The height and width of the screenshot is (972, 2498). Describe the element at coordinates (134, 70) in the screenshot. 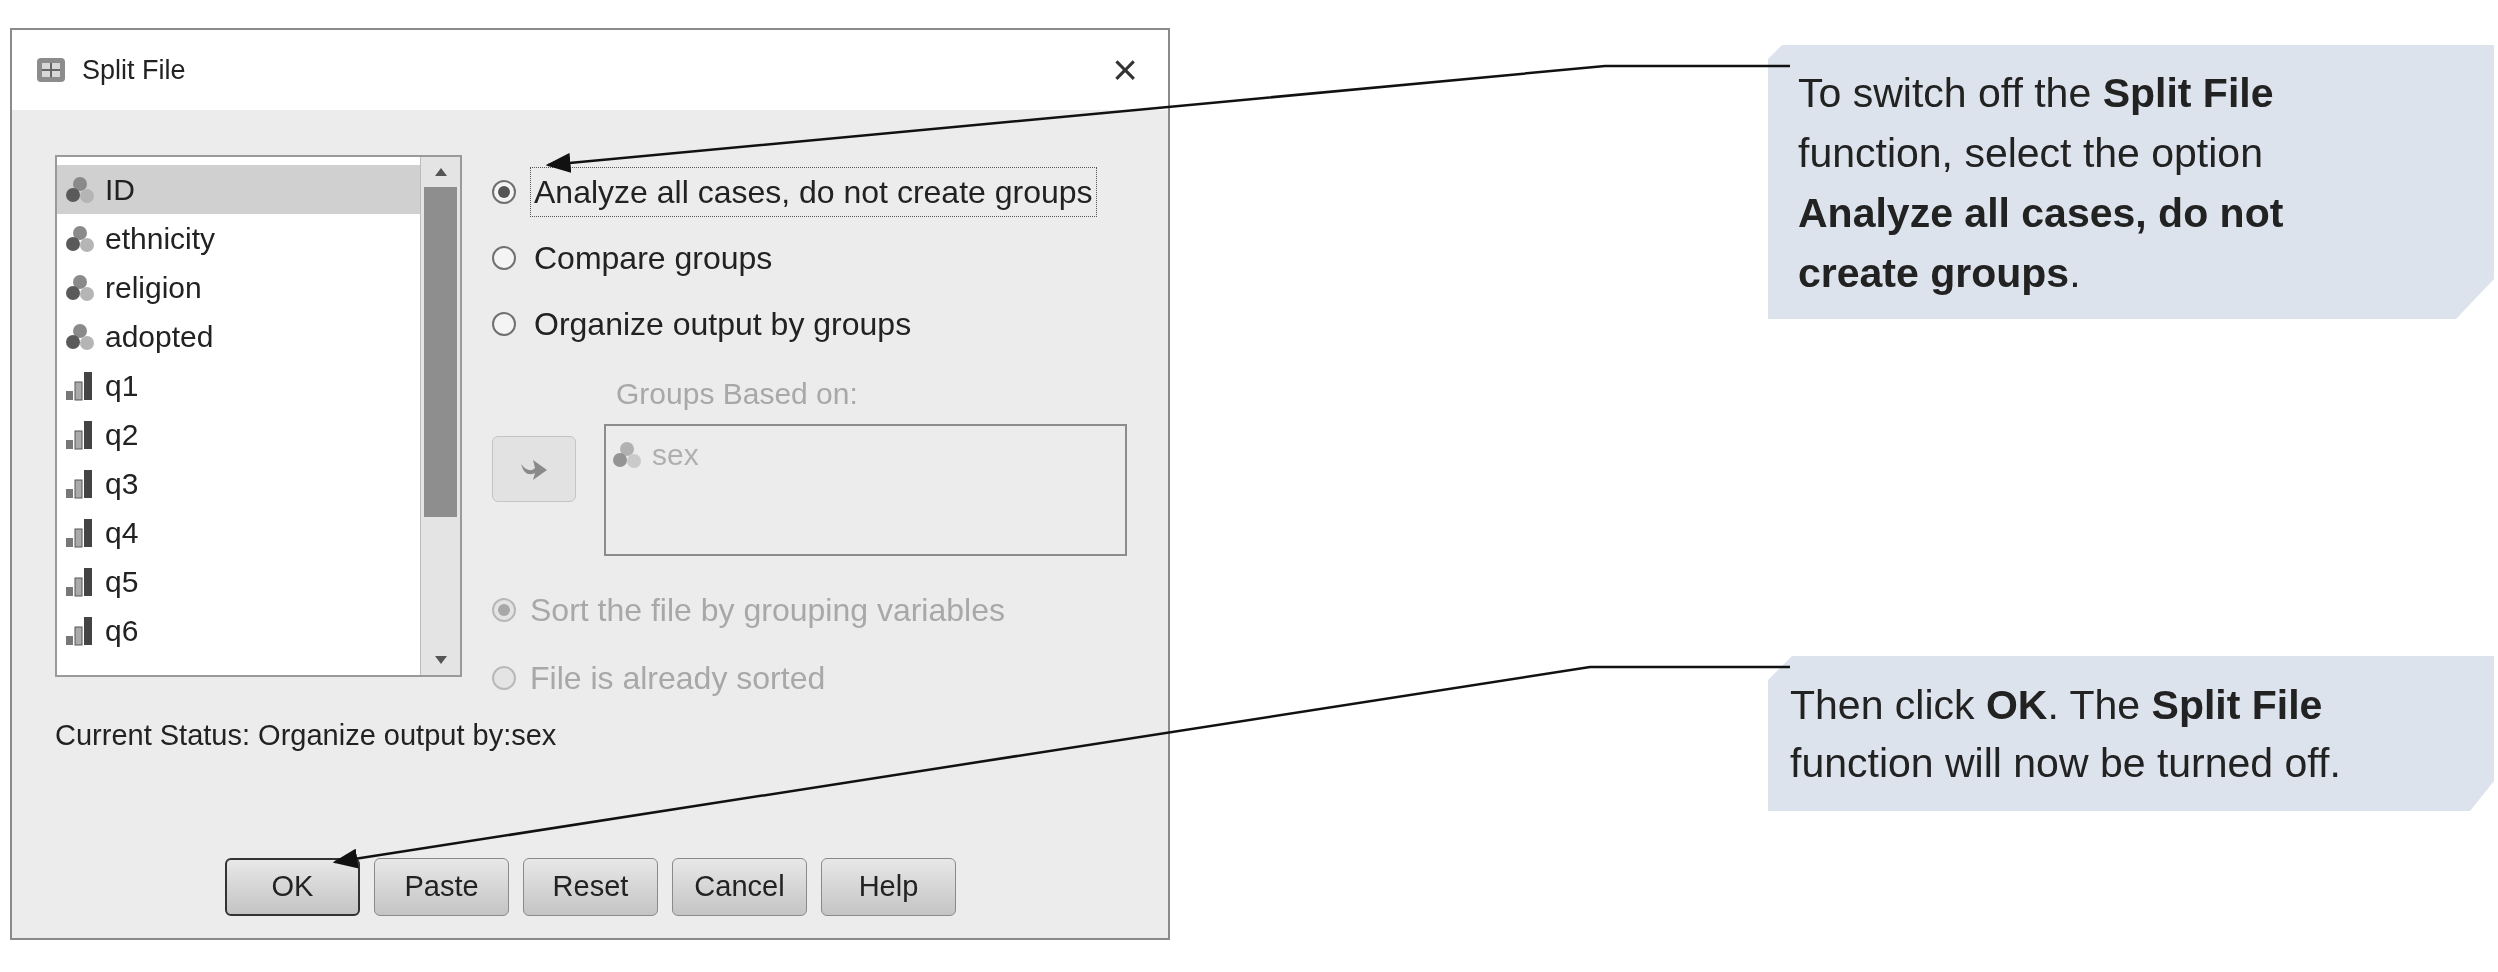

I see `window-title: Split File` at that location.